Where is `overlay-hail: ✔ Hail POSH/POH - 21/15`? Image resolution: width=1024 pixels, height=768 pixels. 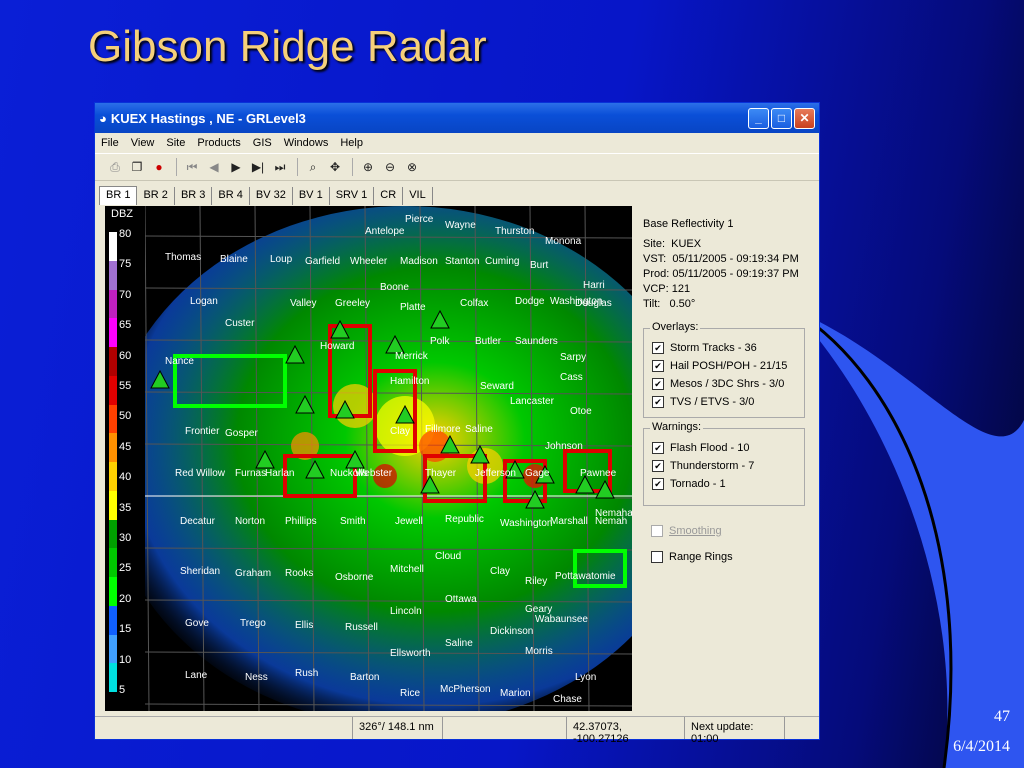
overlay-hail: ✔ Hail POSH/POH - 21/15 is located at coordinates (724, 366).